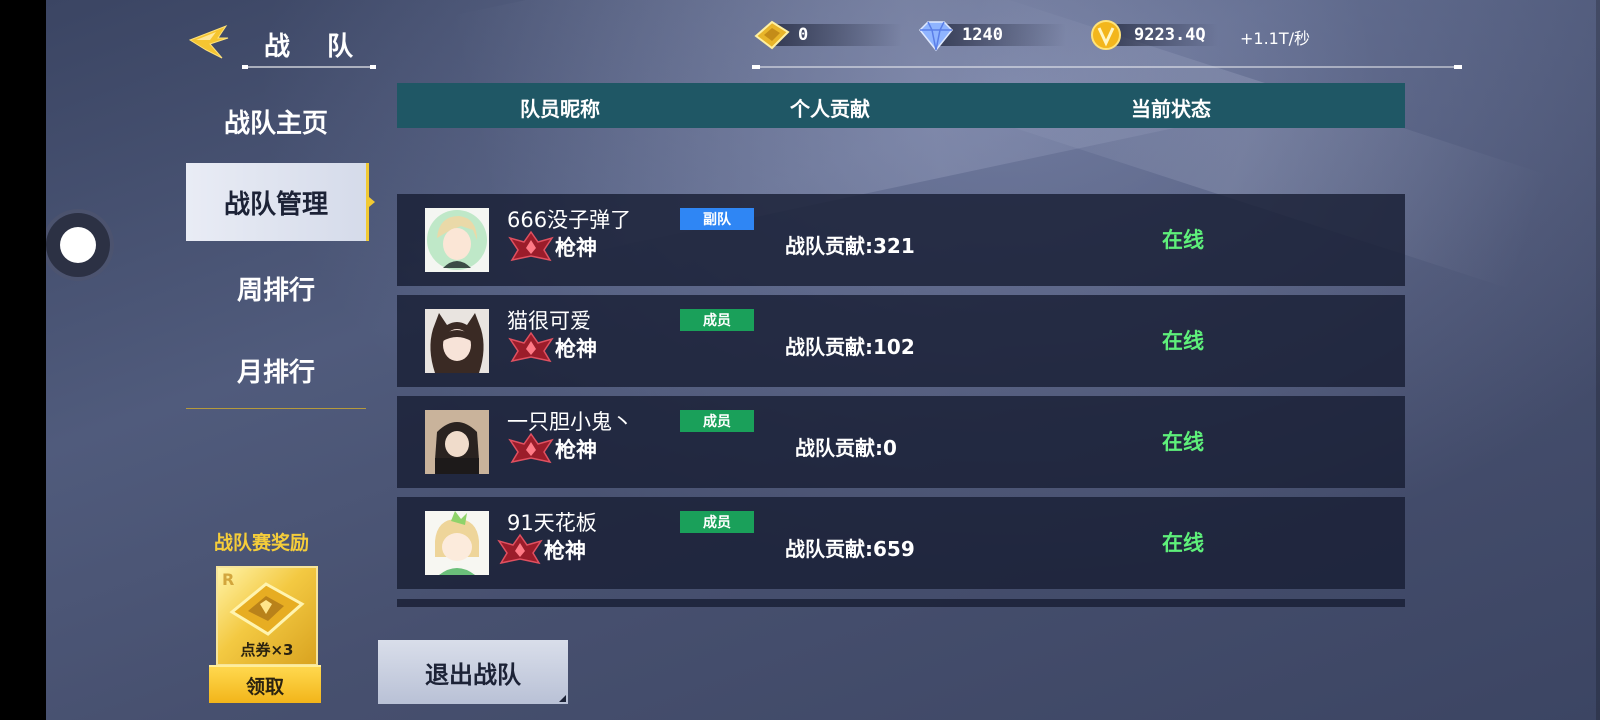 Image resolution: width=1600 pixels, height=720 pixels. Describe the element at coordinates (267, 650) in the screenshot. I see `reward-item-label: 点券×3` at that location.